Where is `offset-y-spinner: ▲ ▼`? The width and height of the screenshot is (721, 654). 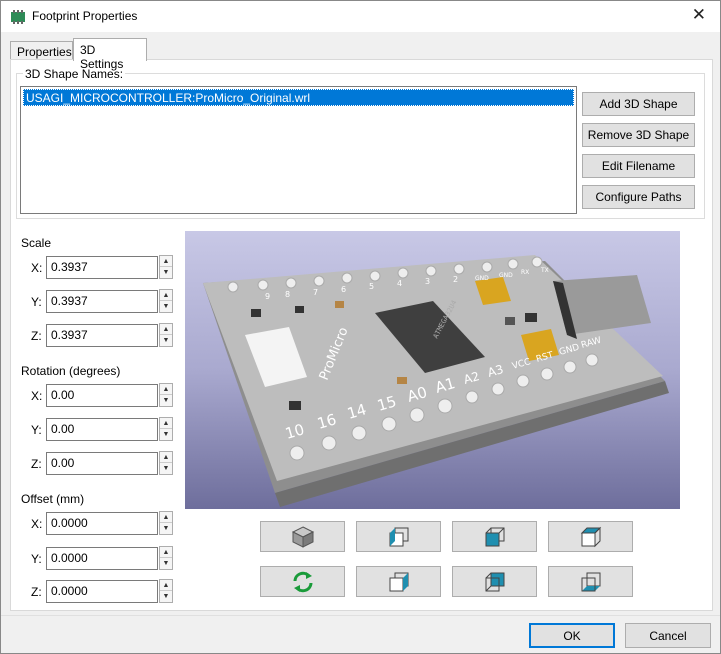 offset-y-spinner: ▲ ▼ is located at coordinates (166, 558).